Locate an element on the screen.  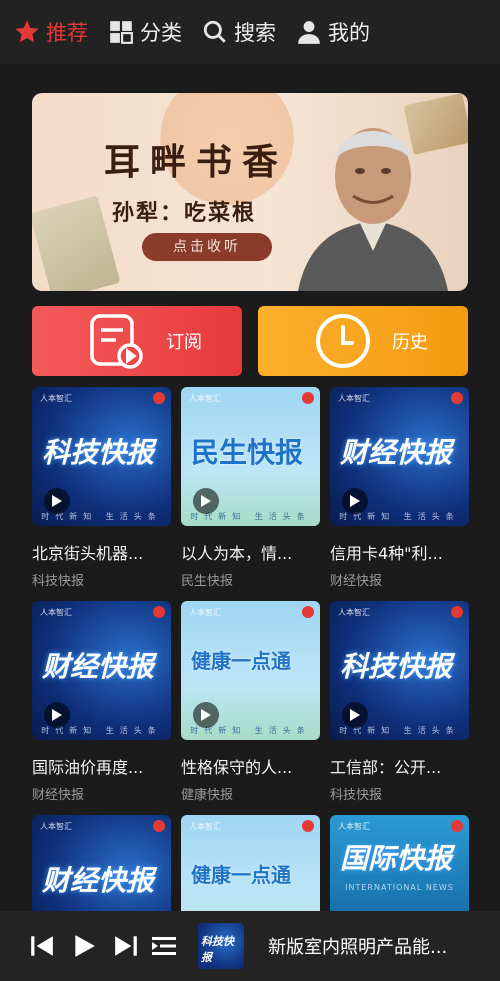
card-artwork: 人本智汇 民生快报 时代新知 生活头条 is located at coordinates (250, 456).